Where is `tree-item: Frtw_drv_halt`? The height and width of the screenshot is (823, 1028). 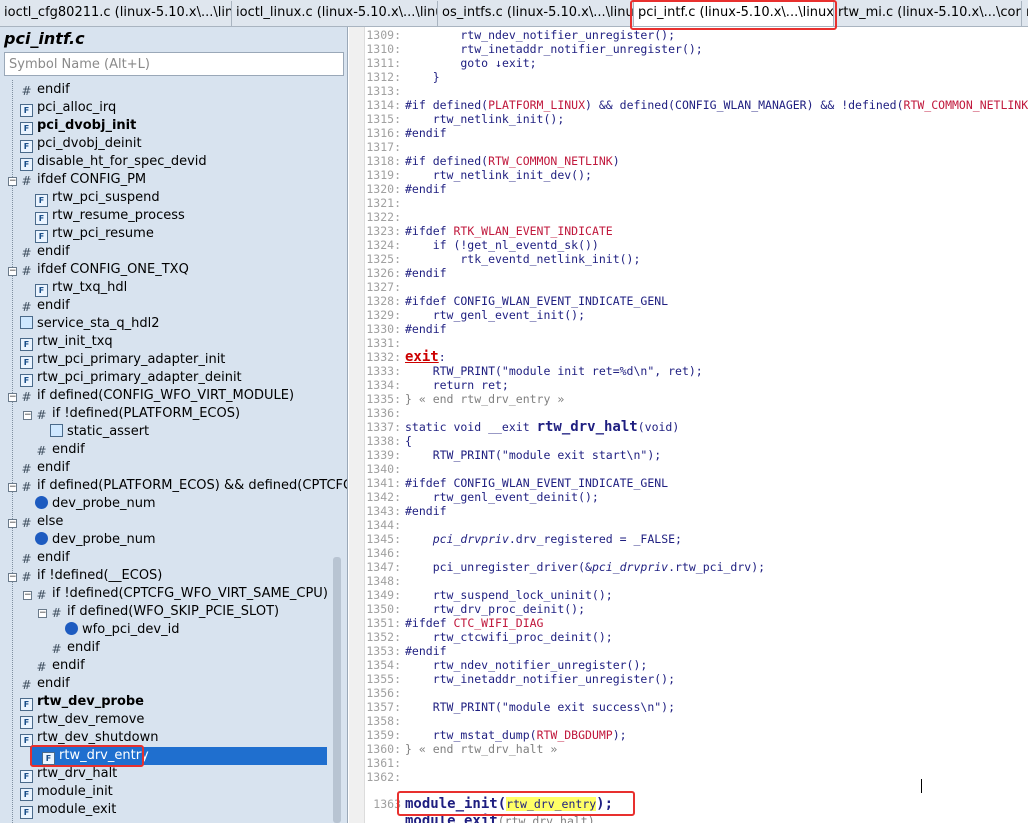
tree-item: Frtw_drv_halt is located at coordinates (62, 774).